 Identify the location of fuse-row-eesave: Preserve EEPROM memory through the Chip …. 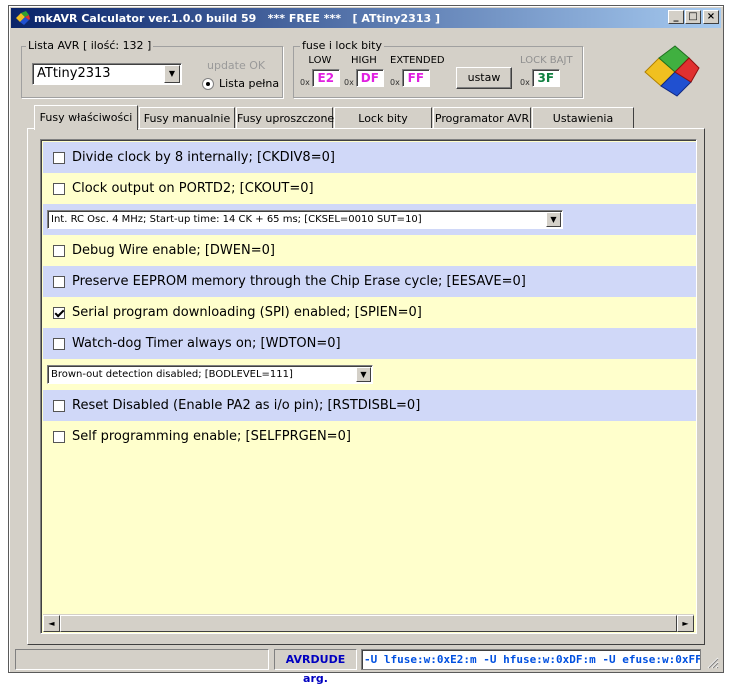
(369, 281).